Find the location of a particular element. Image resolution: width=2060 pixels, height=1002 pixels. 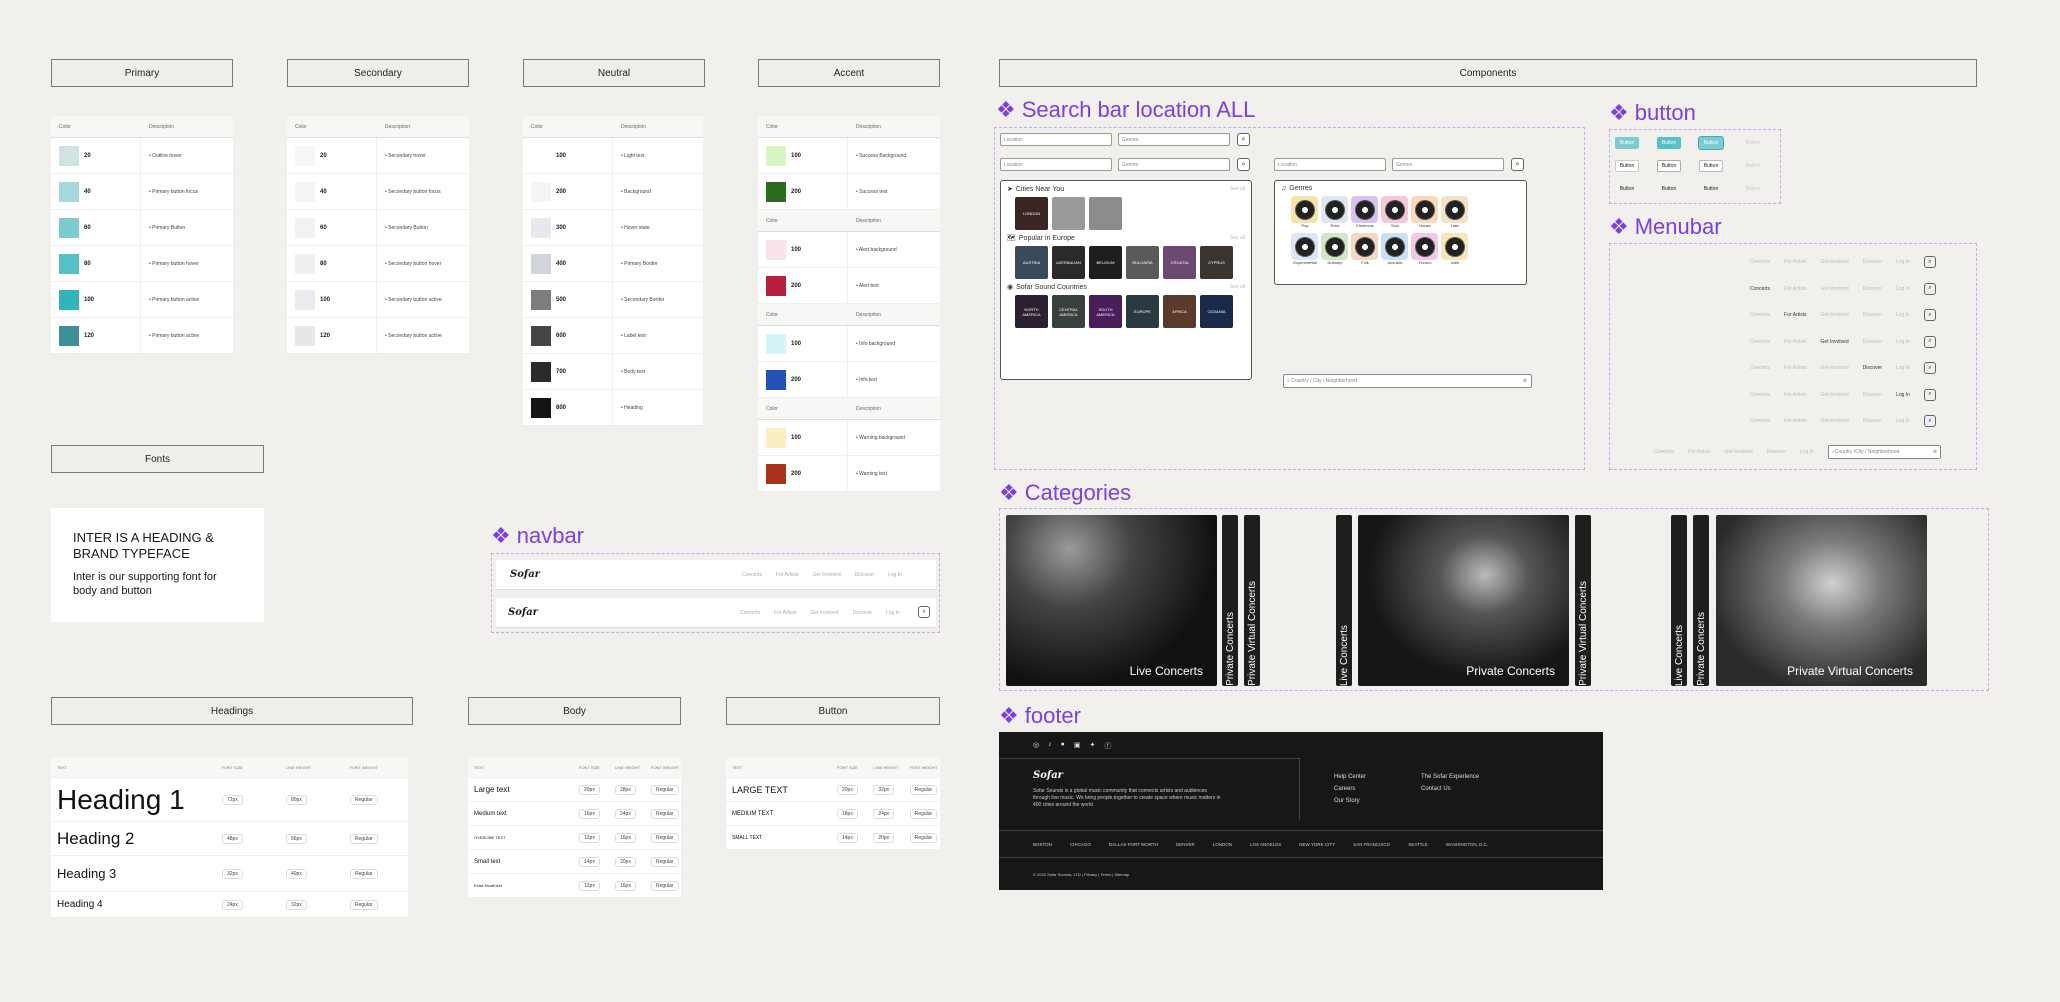

footer-city-link: DENVER is located at coordinates (1185, 844).